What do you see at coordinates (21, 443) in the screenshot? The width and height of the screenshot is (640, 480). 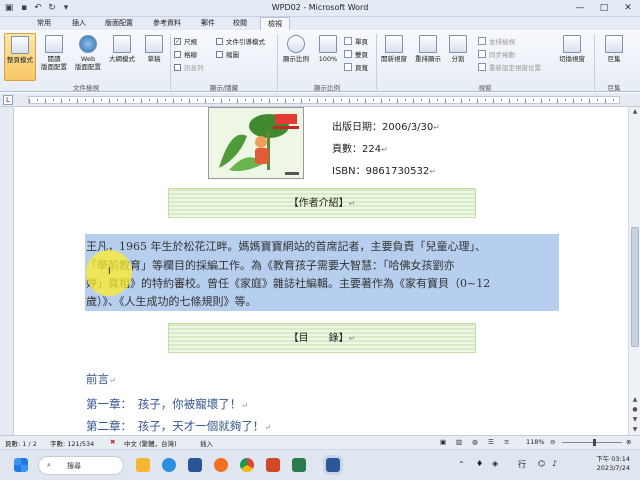 I see `page-indicator: 頁數: 1 / 2` at bounding box center [21, 443].